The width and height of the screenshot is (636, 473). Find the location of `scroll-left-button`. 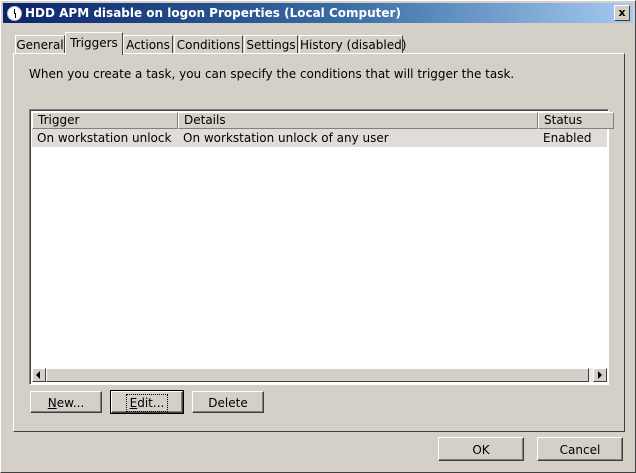

scroll-left-button is located at coordinates (39, 375).